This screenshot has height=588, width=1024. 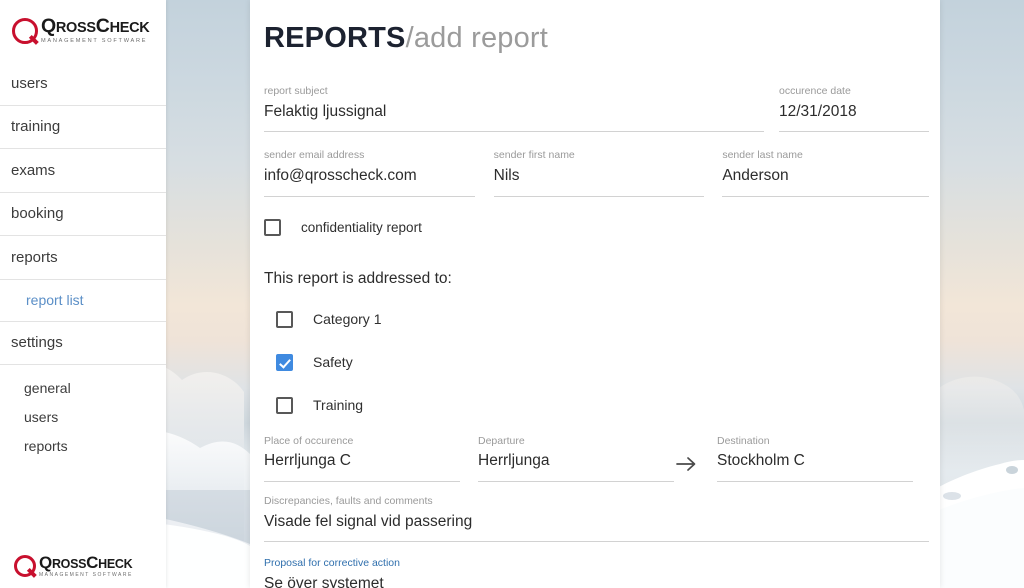 What do you see at coordinates (368, 521) in the screenshot?
I see `discrepancies-value: Visade fel signal vid passering` at bounding box center [368, 521].